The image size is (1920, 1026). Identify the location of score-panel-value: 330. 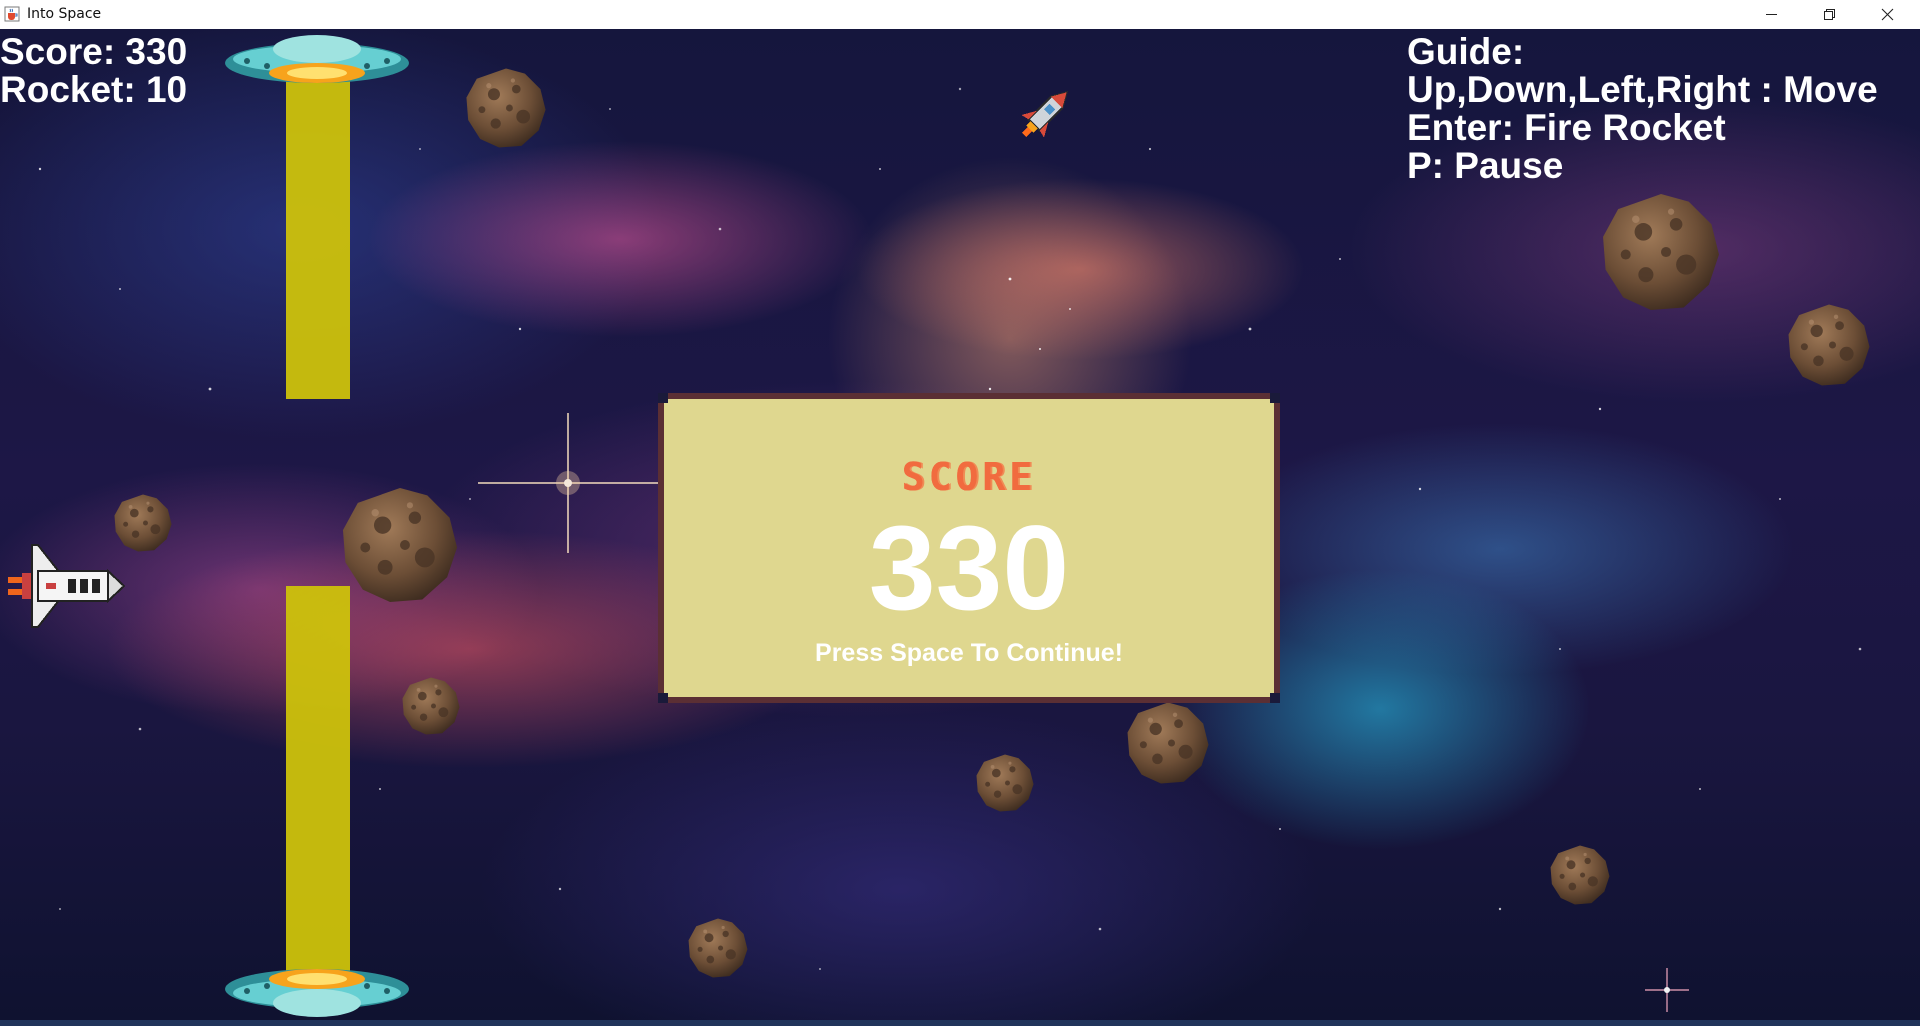
(969, 568).